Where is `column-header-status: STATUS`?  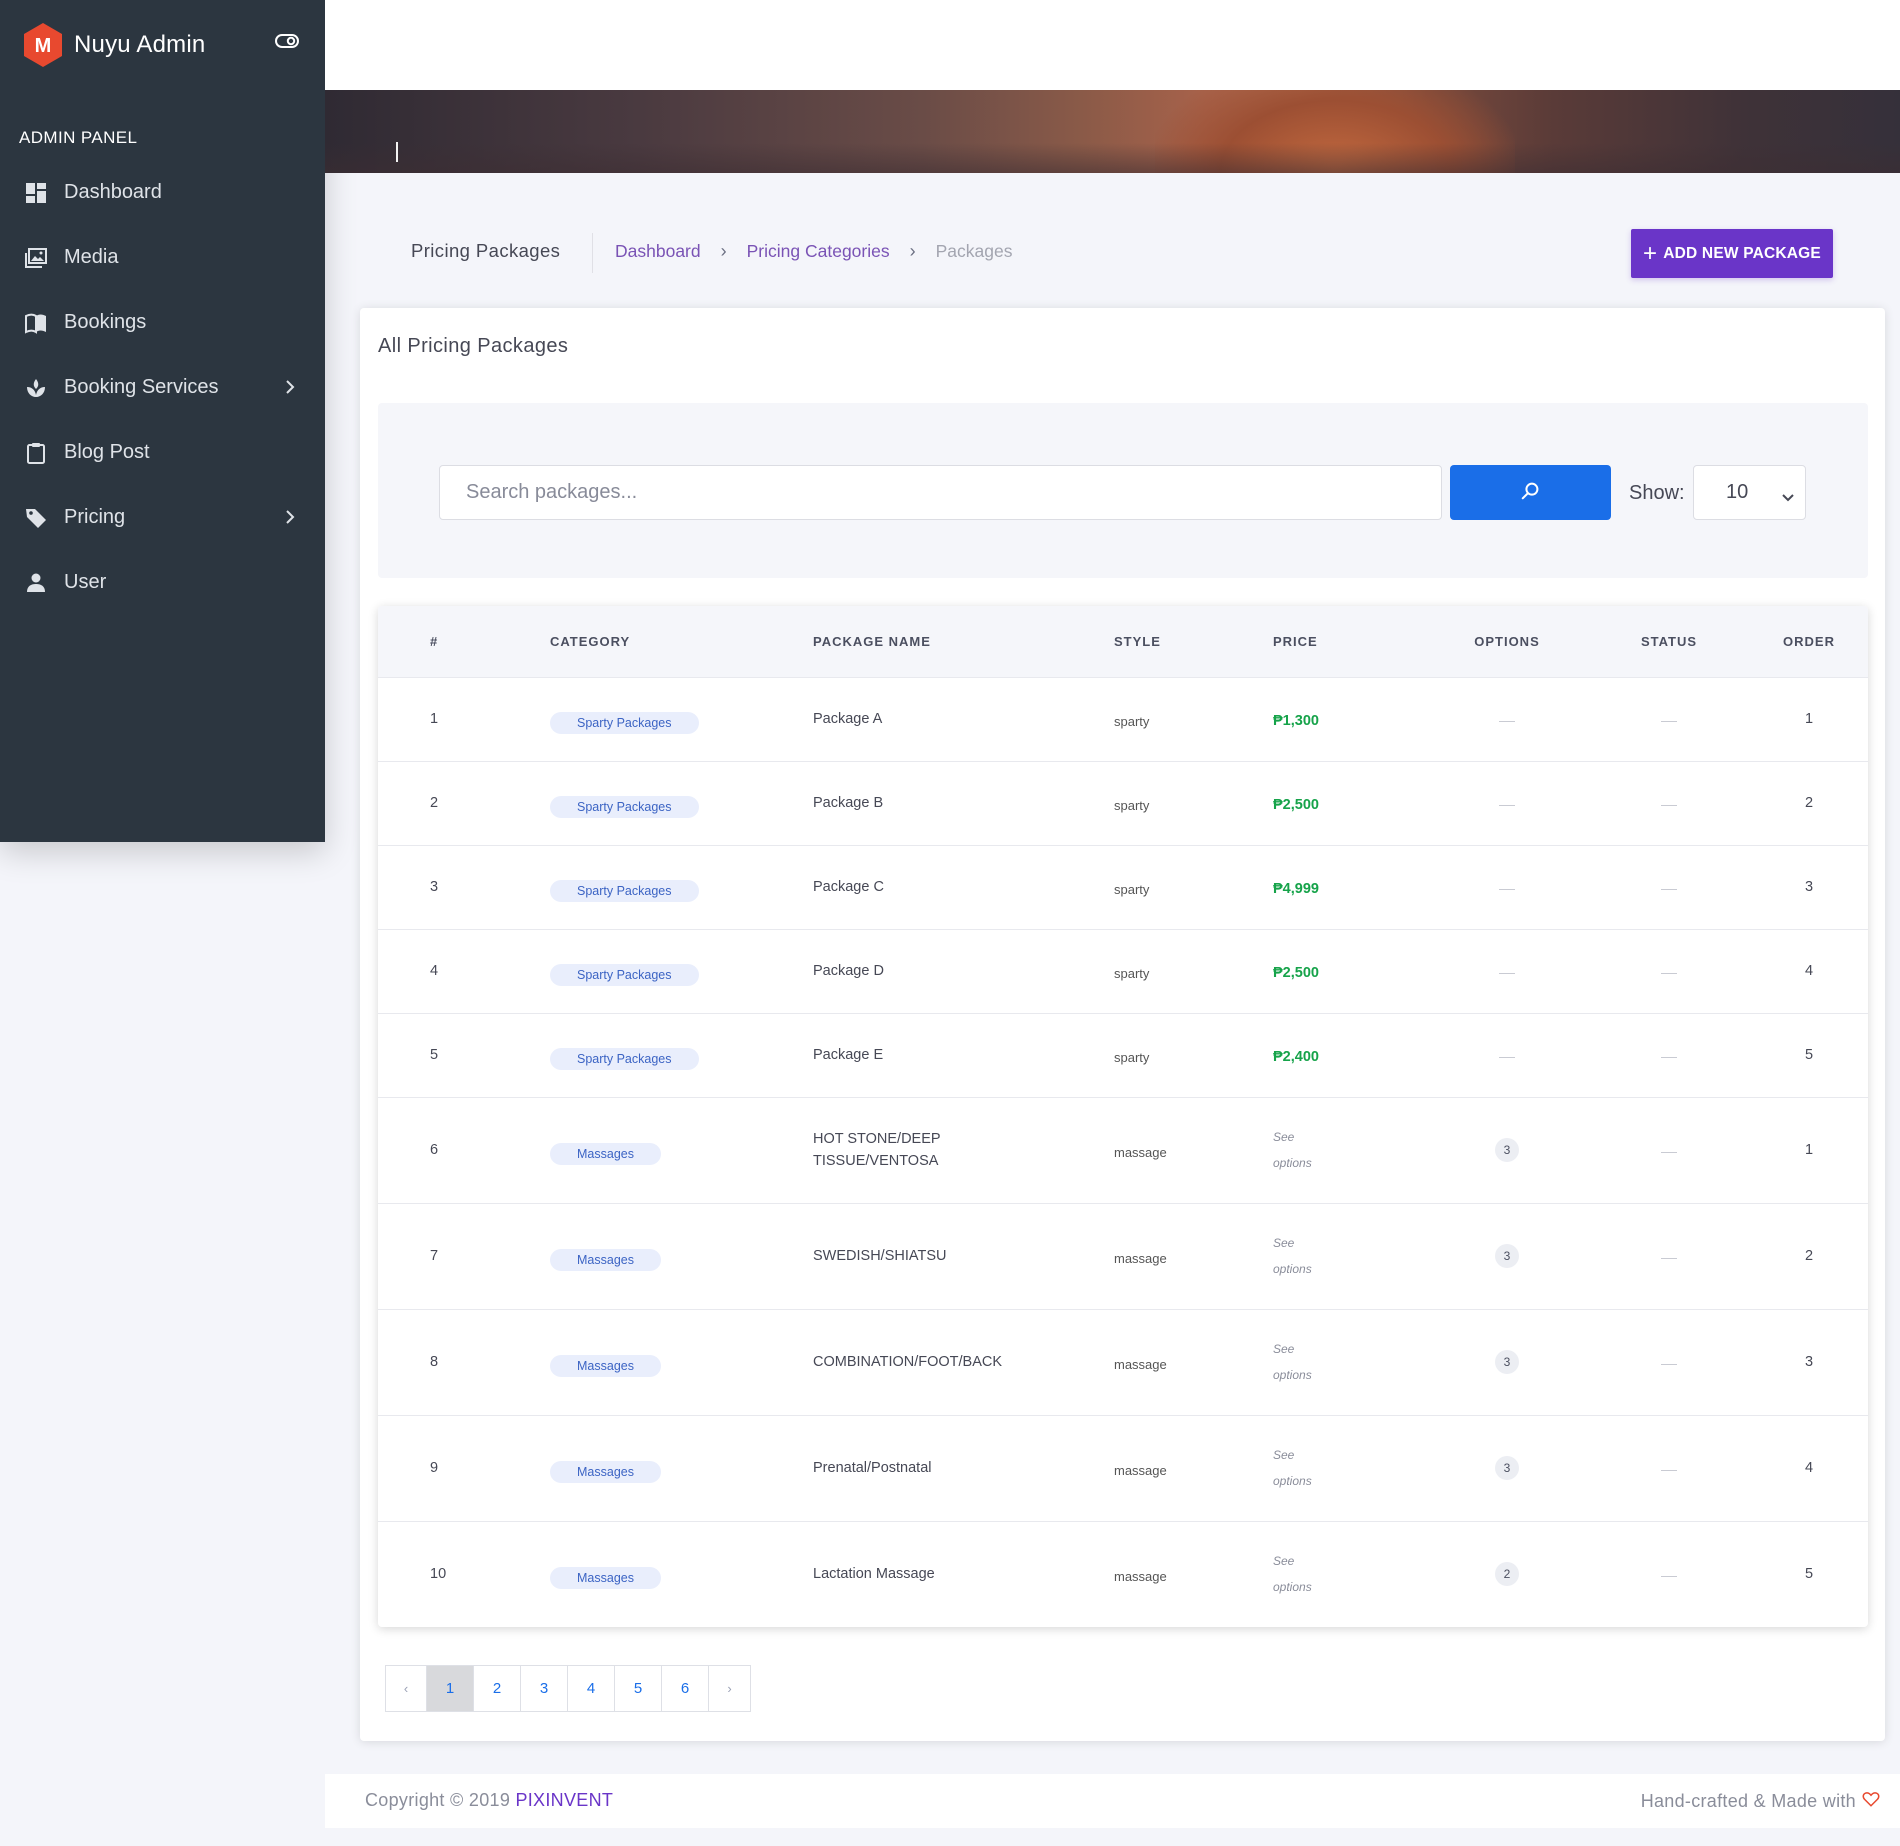
column-header-status: STATUS is located at coordinates (1669, 641).